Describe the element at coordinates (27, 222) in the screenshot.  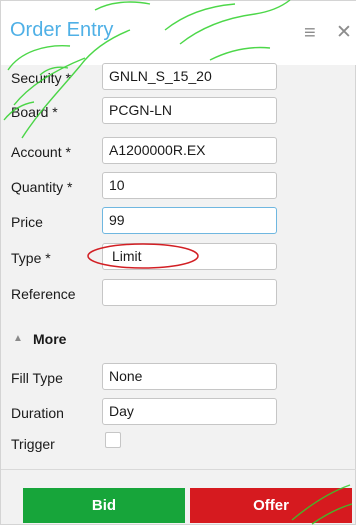
I see `price-label: Price` at that location.